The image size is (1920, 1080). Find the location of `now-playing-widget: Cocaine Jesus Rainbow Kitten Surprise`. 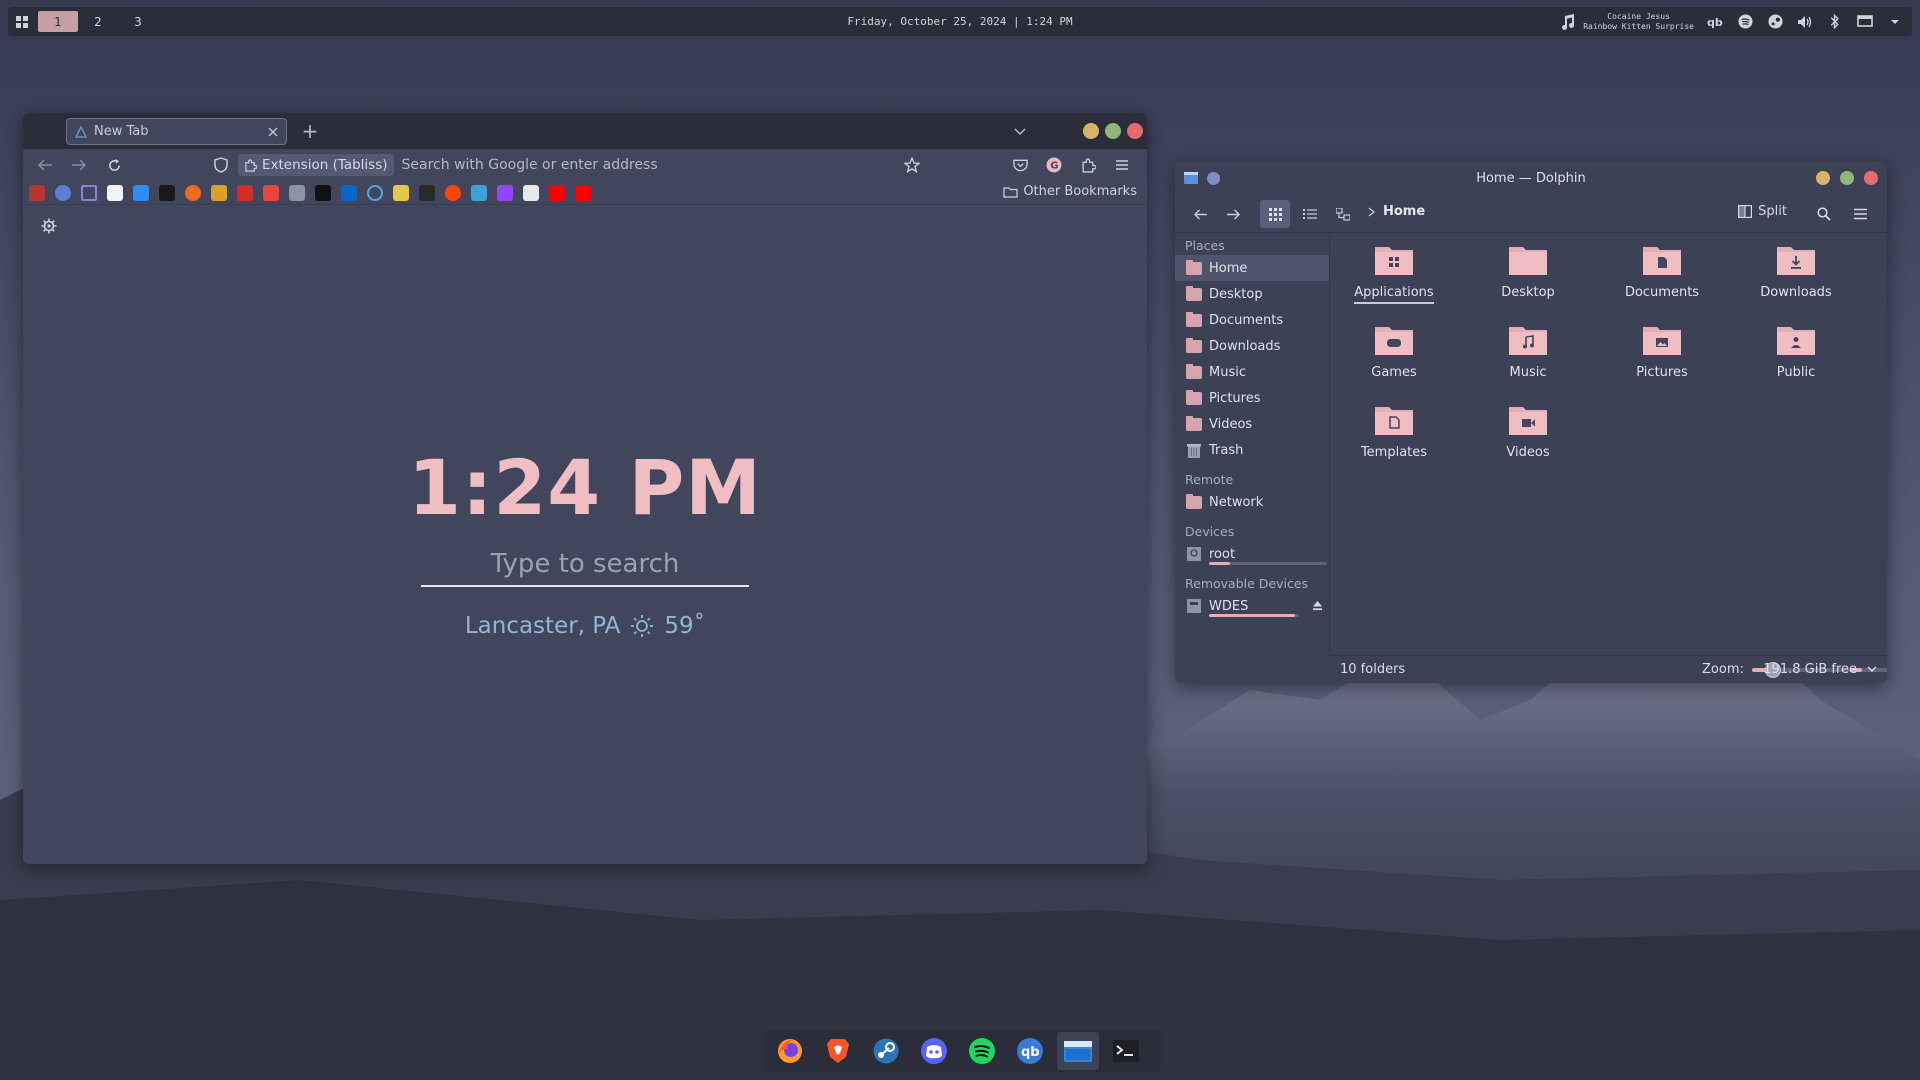

now-playing-widget: Cocaine Jesus Rainbow Kitten Surprise is located at coordinates (1627, 22).